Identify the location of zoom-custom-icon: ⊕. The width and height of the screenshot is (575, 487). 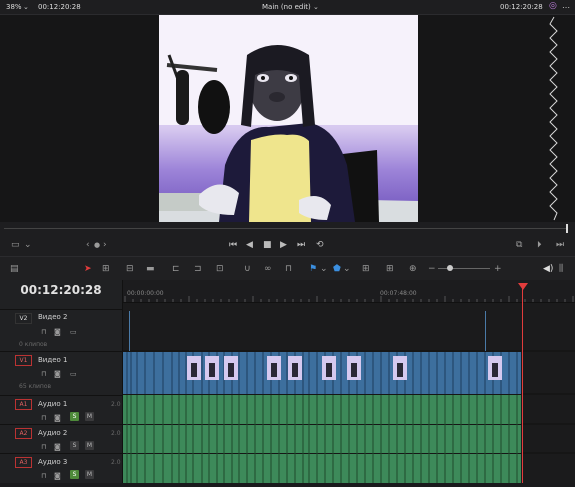
(413, 269).